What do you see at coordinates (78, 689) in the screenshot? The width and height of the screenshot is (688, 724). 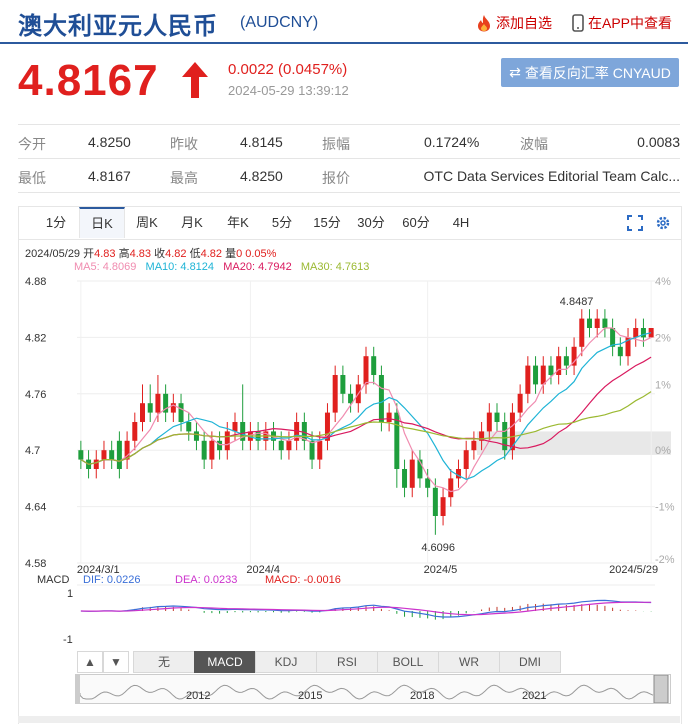 I see `navigator-handle-left` at bounding box center [78, 689].